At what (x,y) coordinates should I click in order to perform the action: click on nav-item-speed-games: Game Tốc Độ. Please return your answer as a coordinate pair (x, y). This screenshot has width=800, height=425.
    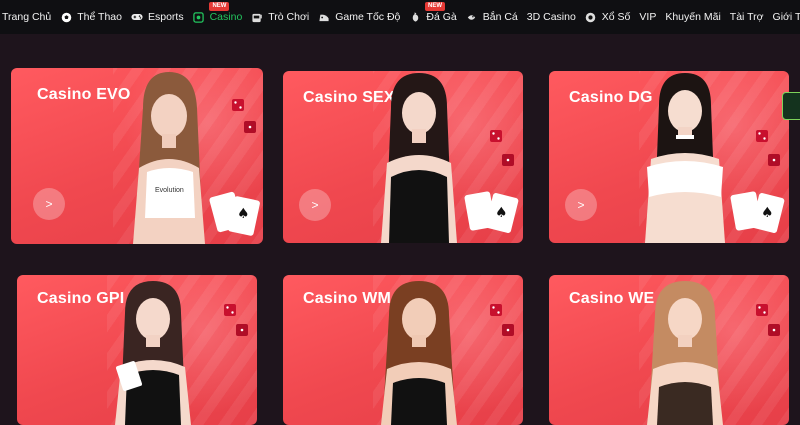
    Looking at the image, I should click on (359, 17).